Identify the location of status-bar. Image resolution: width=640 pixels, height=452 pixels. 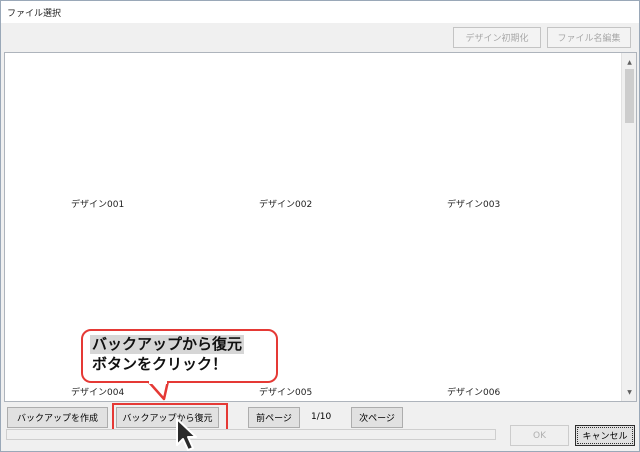
(251, 434).